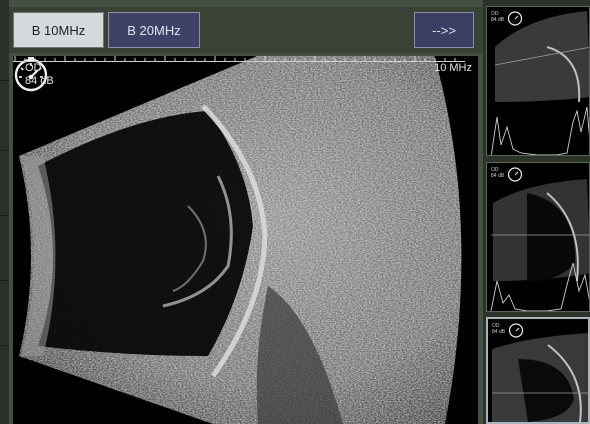 This screenshot has height=424, width=590. I want to click on left-edge-strip, so click(4, 212).